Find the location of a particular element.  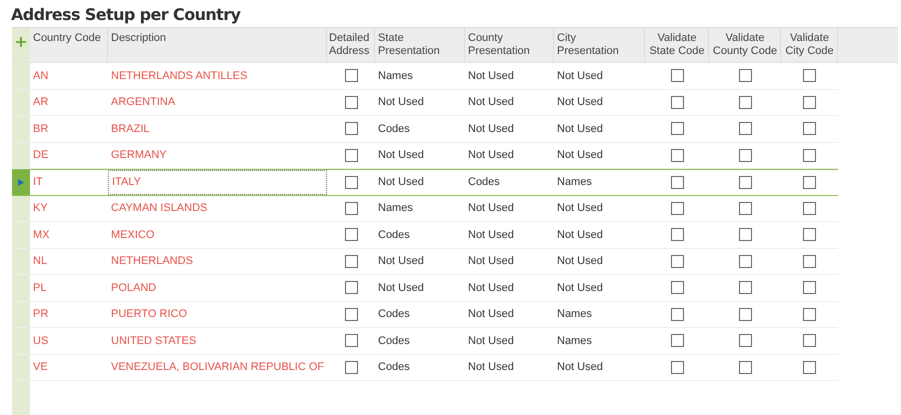

table-cell: Names is located at coordinates (395, 208).